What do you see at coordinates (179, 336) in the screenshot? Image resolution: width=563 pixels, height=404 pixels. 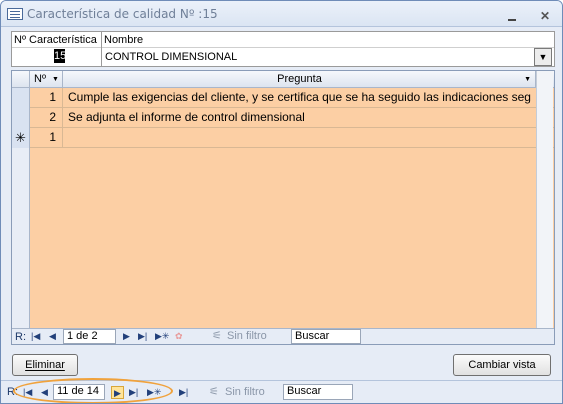 I see `delete-record-icon: ✿` at bounding box center [179, 336].